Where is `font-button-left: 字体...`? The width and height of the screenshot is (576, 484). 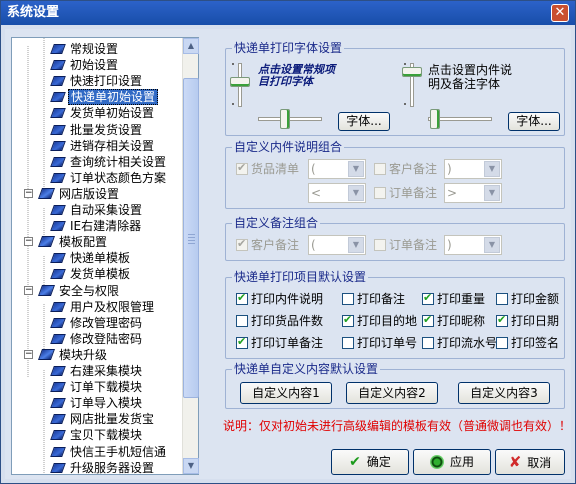 font-button-left: 字体... is located at coordinates (364, 121).